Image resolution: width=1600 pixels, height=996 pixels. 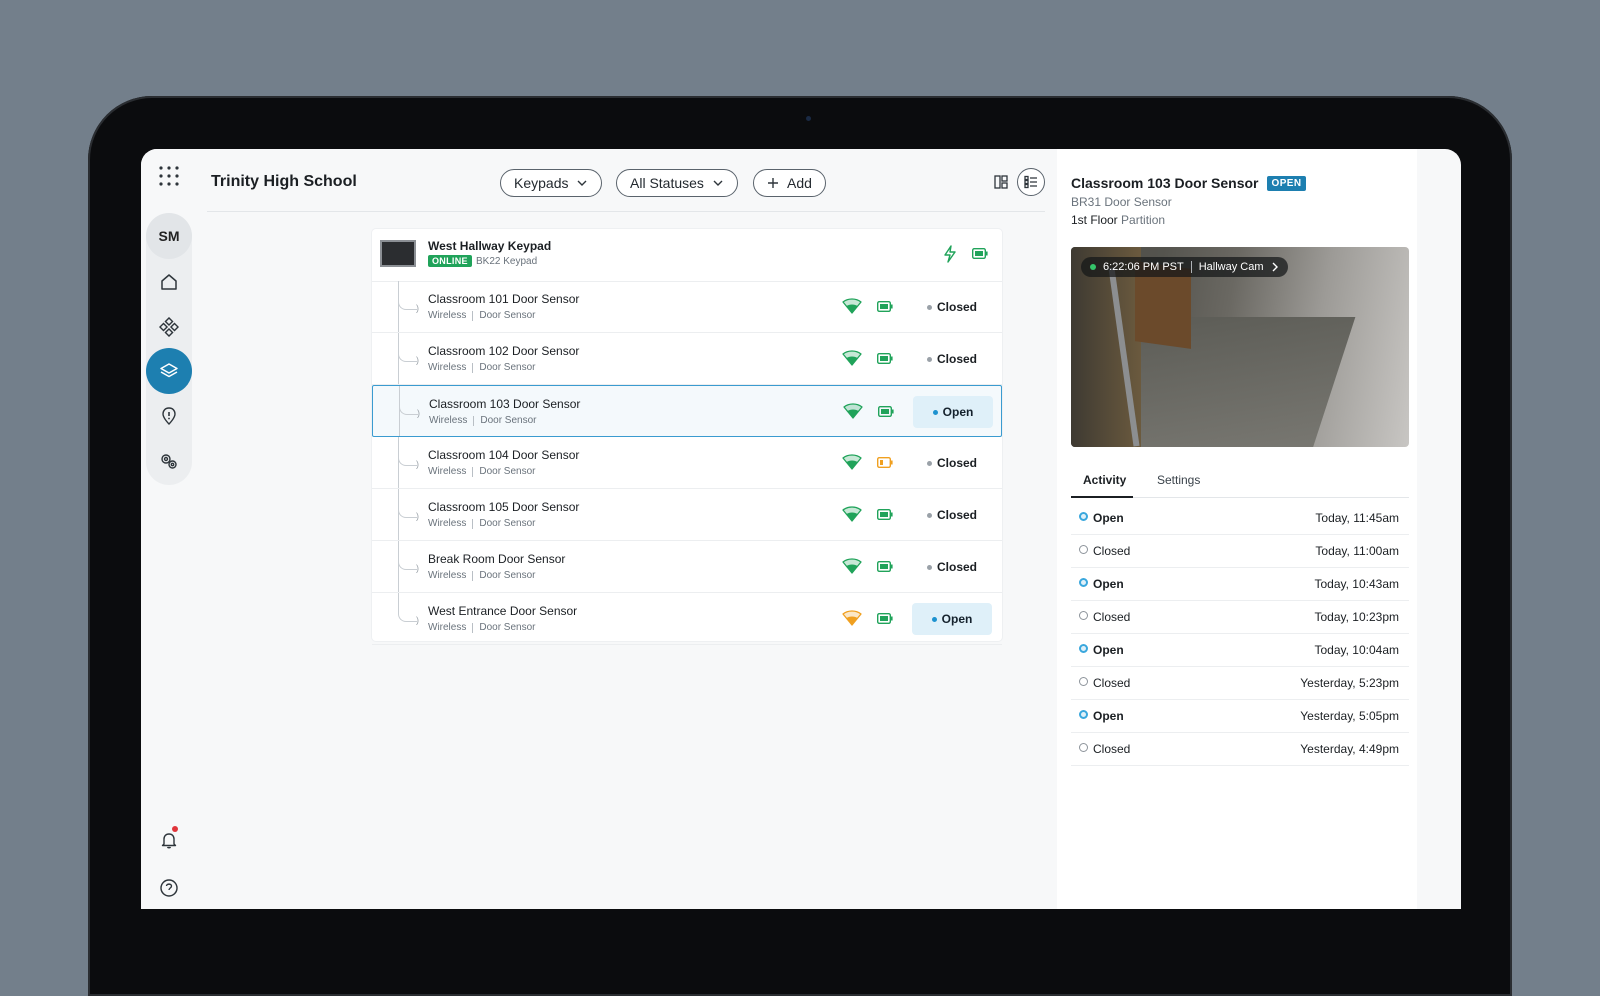 What do you see at coordinates (1240, 584) in the screenshot?
I see `activity-row: Open Today, 10:43am` at bounding box center [1240, 584].